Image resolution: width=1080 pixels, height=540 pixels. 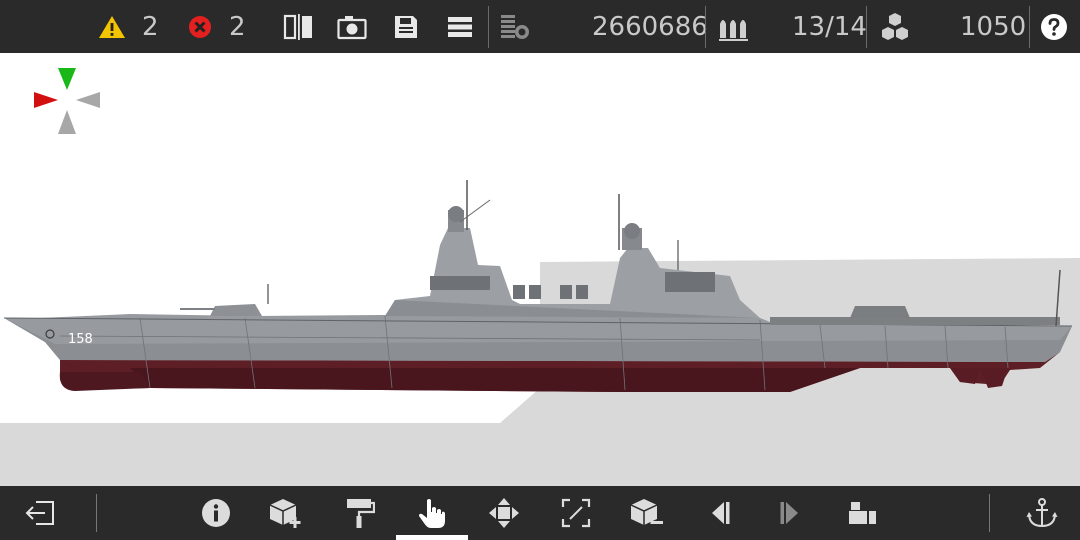 I want to click on previous-icon, so click(x=721, y=513).